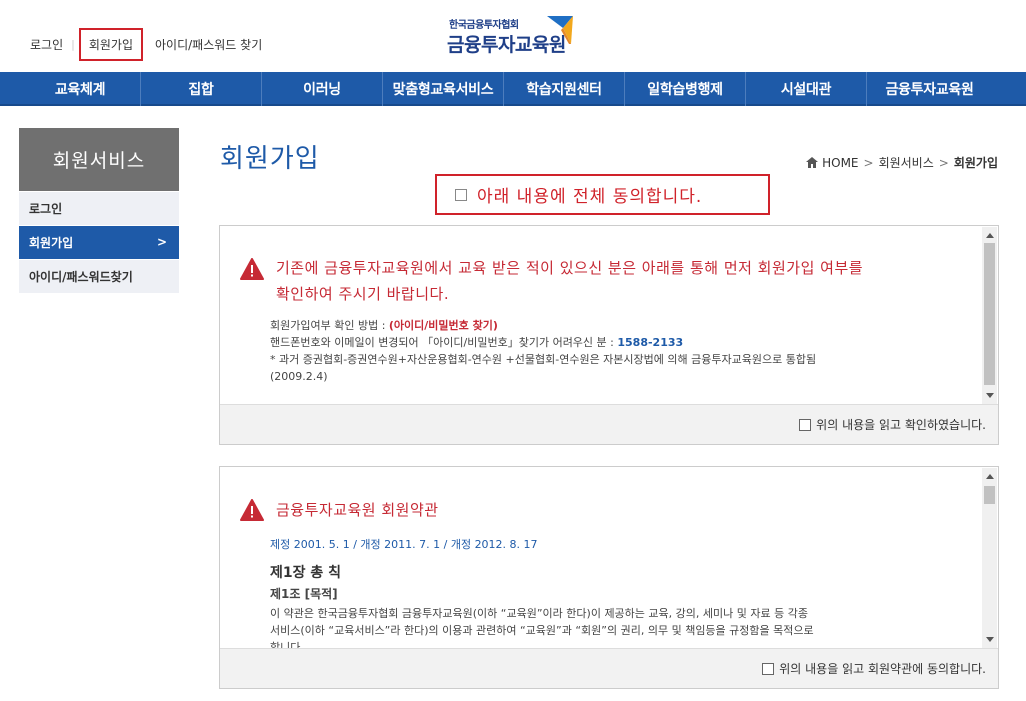  I want to click on notice-confirm-label: 위의 내용을 읽고 확인하였습니다., so click(901, 425).